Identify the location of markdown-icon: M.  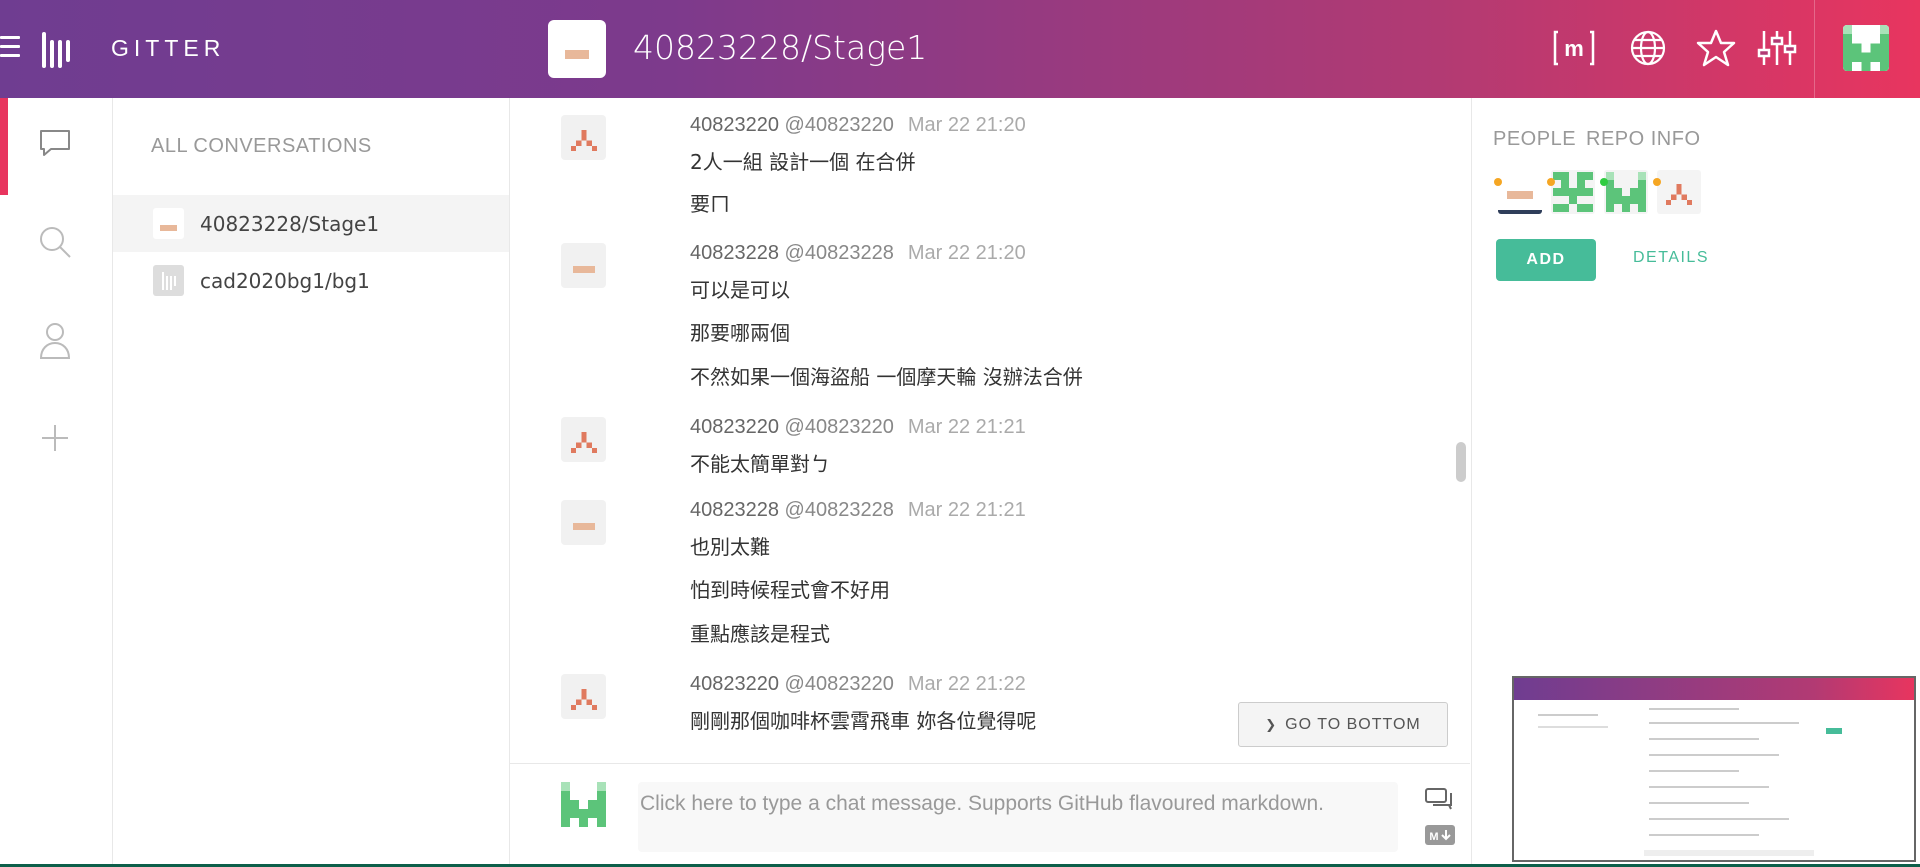
(1440, 835).